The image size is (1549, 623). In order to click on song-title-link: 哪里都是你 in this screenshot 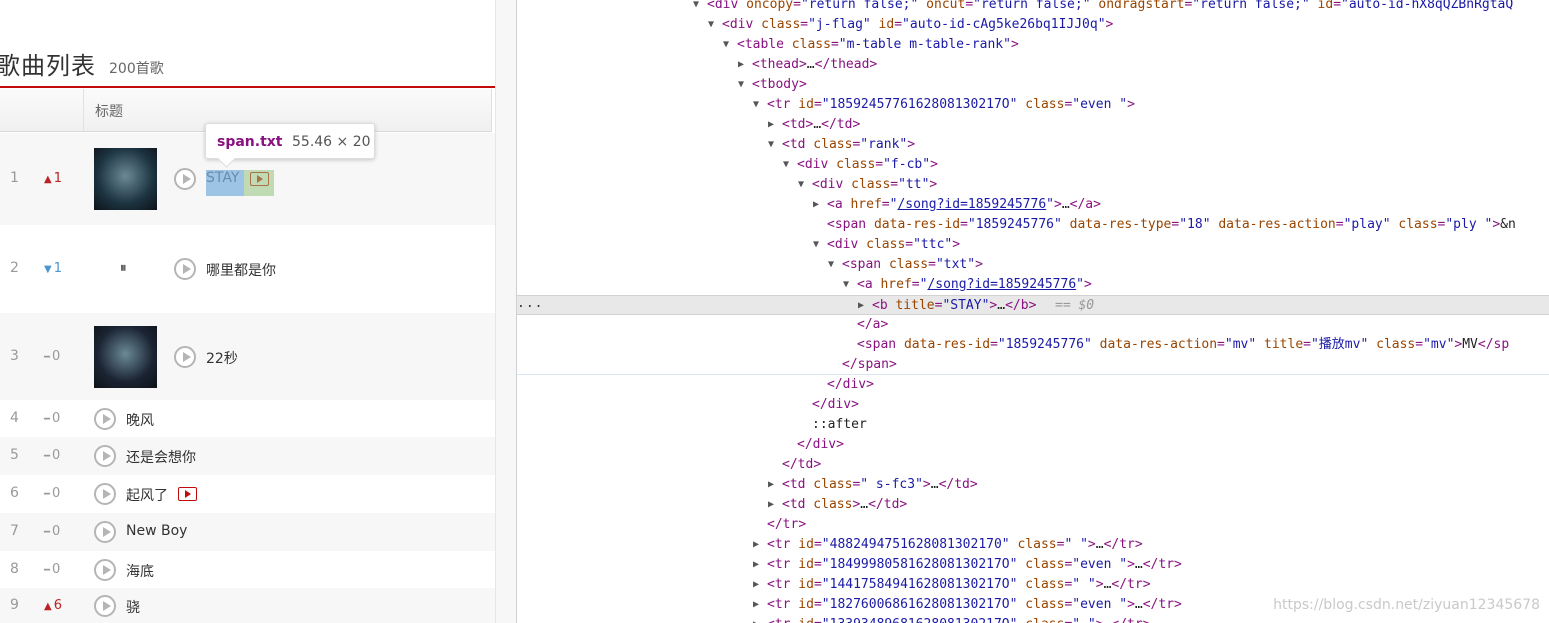, I will do `click(241, 270)`.